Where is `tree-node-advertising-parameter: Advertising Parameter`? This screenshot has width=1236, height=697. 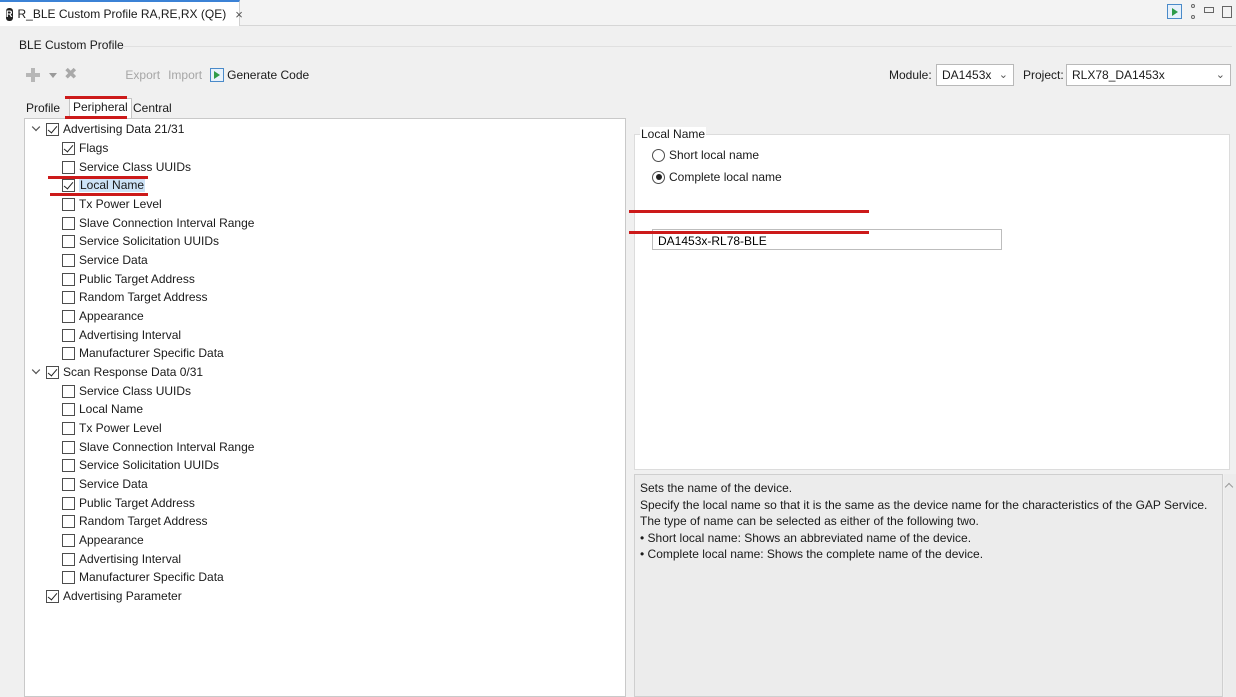 tree-node-advertising-parameter: Advertising Parameter is located at coordinates (114, 596).